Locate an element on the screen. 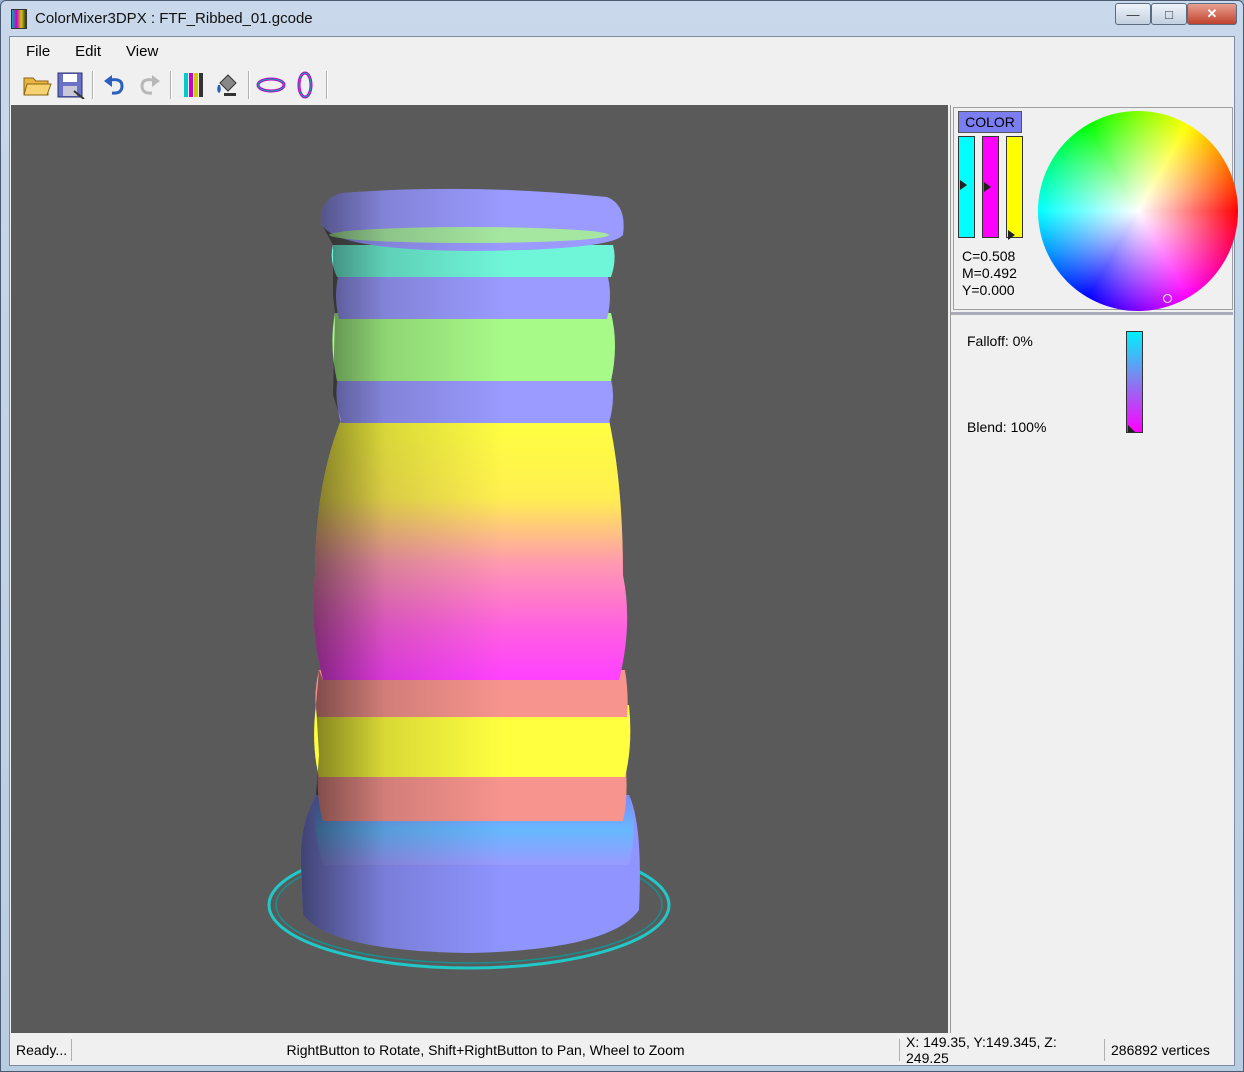 Image resolution: width=1244 pixels, height=1072 pixels. save-button is located at coordinates (71, 85).